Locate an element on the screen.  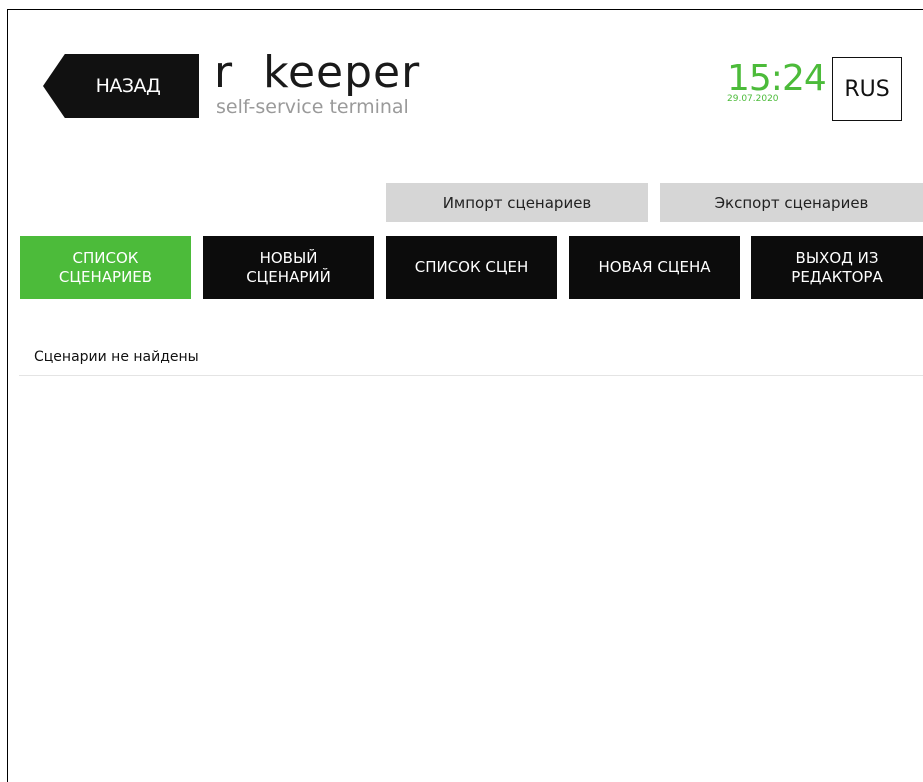
nav-scene-list-label: СПИСОК СЦЕН is located at coordinates (471, 267).